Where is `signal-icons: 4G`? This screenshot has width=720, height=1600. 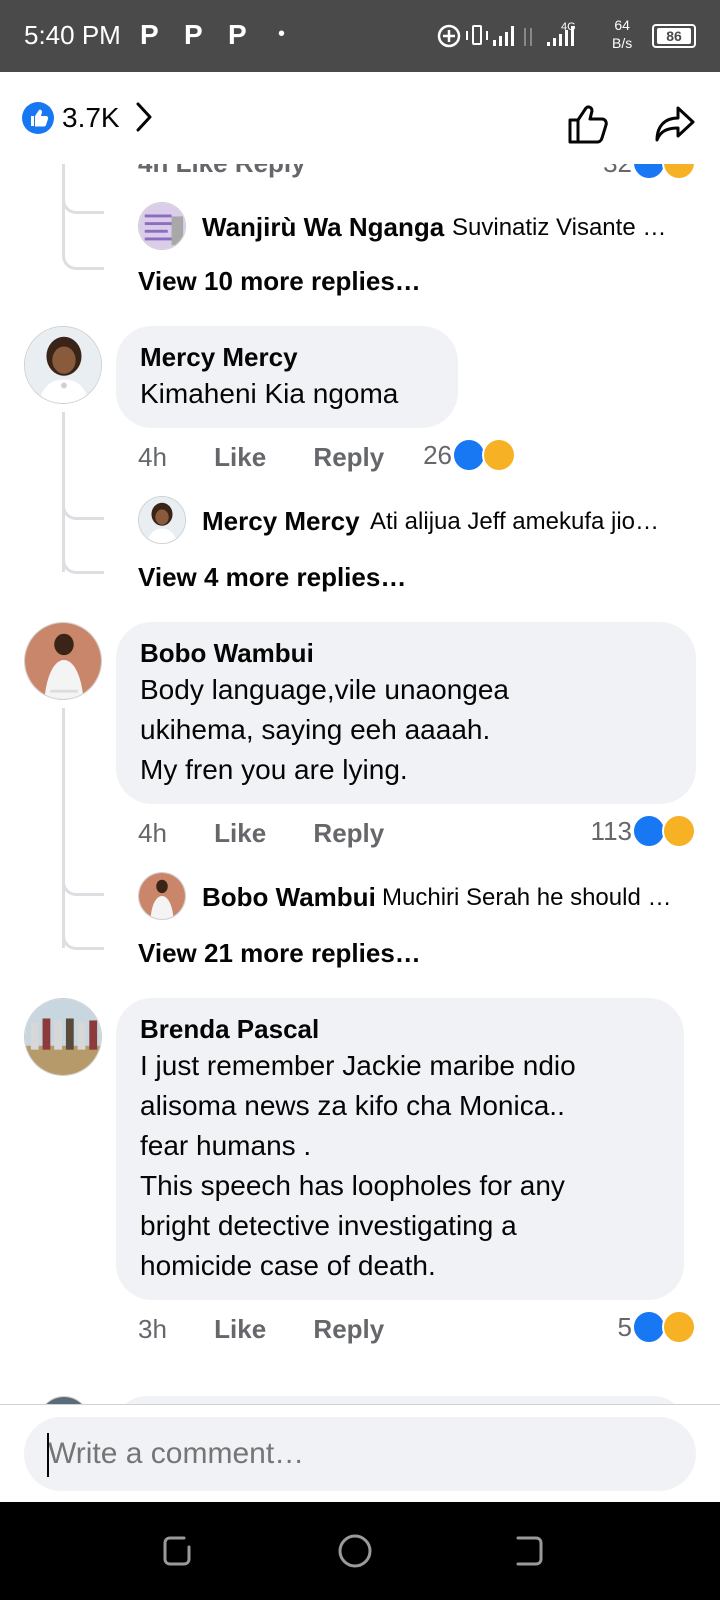
signal-icons: 4G is located at coordinates (506, 34).